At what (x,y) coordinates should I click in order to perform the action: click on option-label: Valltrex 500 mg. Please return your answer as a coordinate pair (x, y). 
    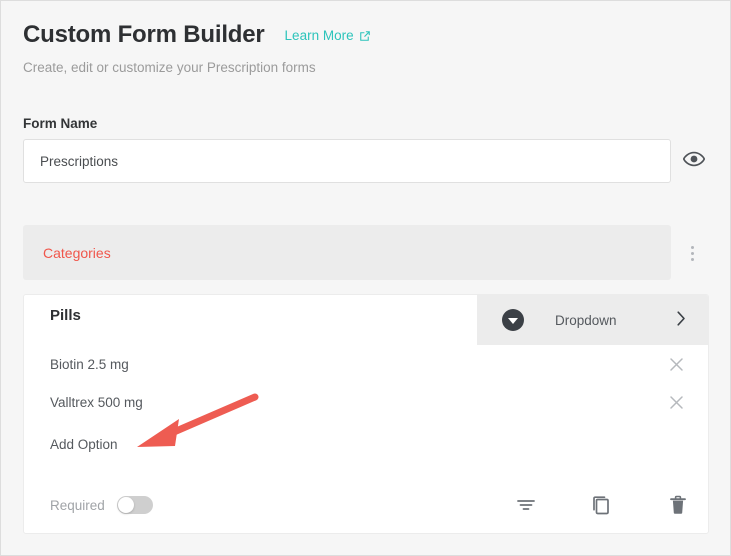
    Looking at the image, I should click on (96, 402).